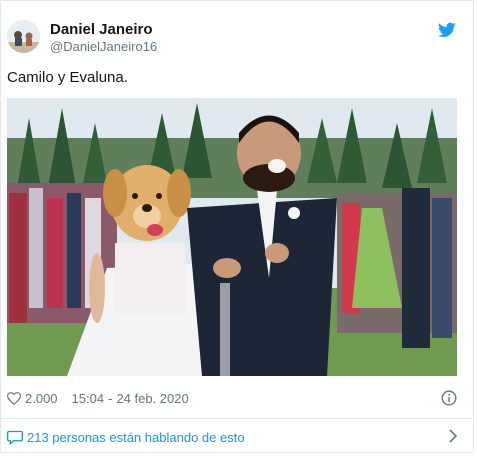 This screenshot has width=477, height=469. I want to click on user-display-name: Daniel Janeiro, so click(101, 29).